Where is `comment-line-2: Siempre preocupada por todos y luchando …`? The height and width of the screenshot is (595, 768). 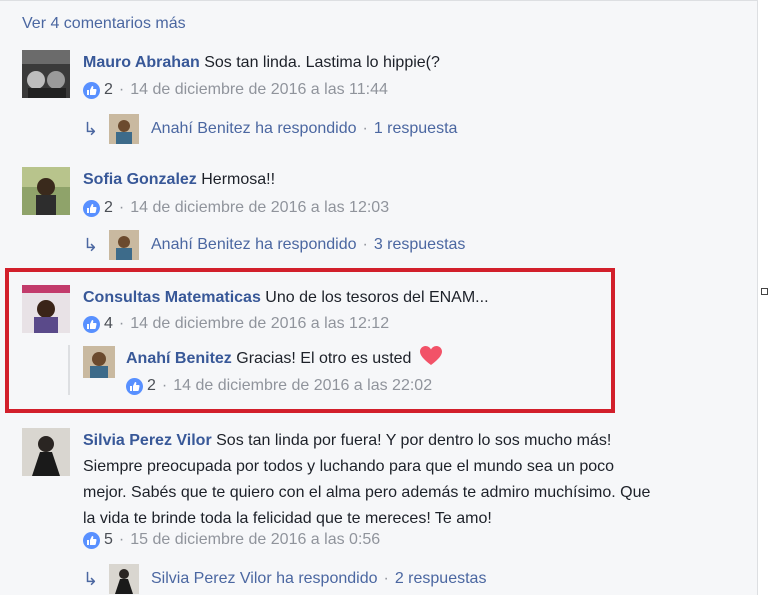
comment-line-2: Siempre preocupada por todos y luchando … is located at coordinates (349, 466).